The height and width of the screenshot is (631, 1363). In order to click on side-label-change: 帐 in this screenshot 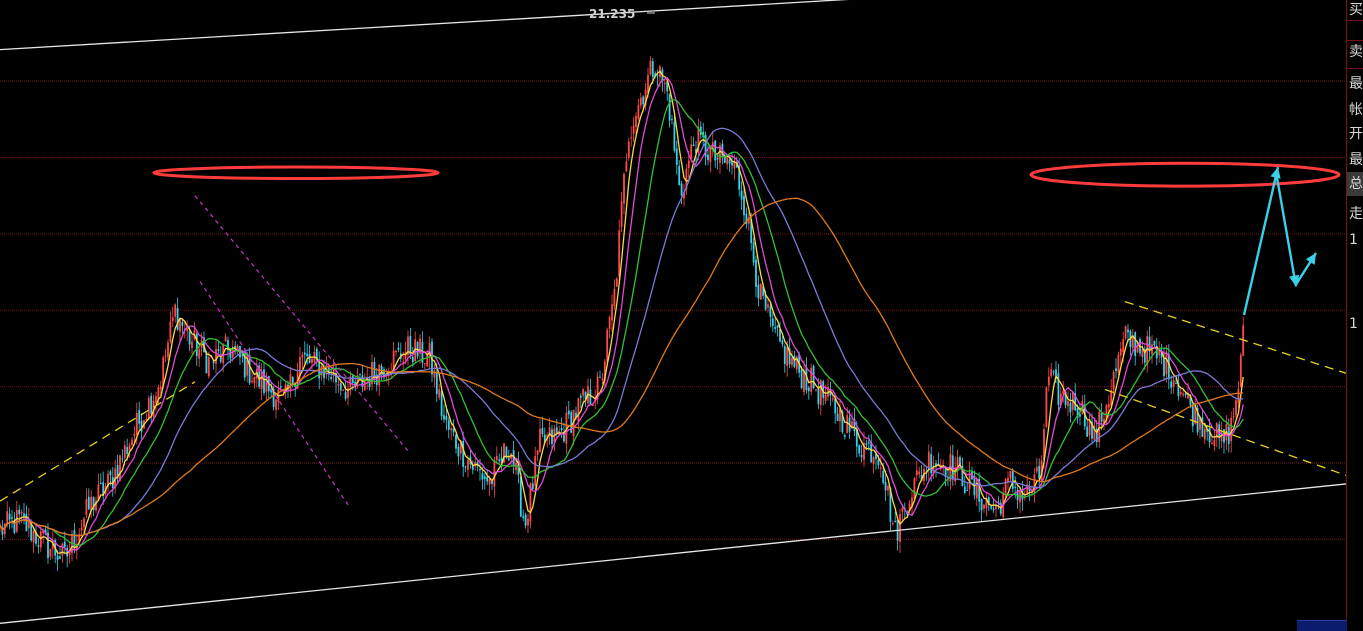, I will do `click(1356, 110)`.